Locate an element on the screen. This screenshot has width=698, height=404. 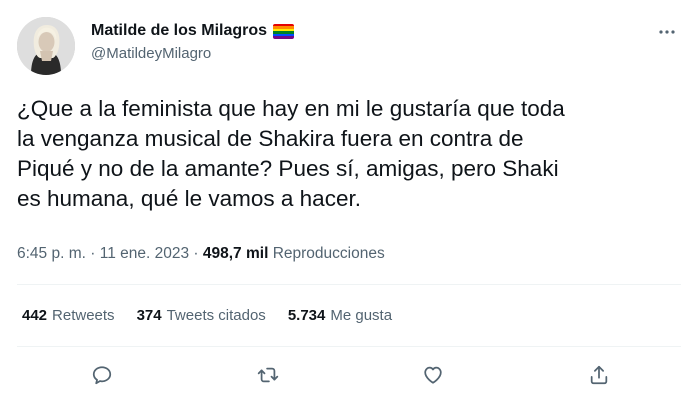
author-block: Matilde de los Milagros @MatildeyMilagro is located at coordinates (193, 42).